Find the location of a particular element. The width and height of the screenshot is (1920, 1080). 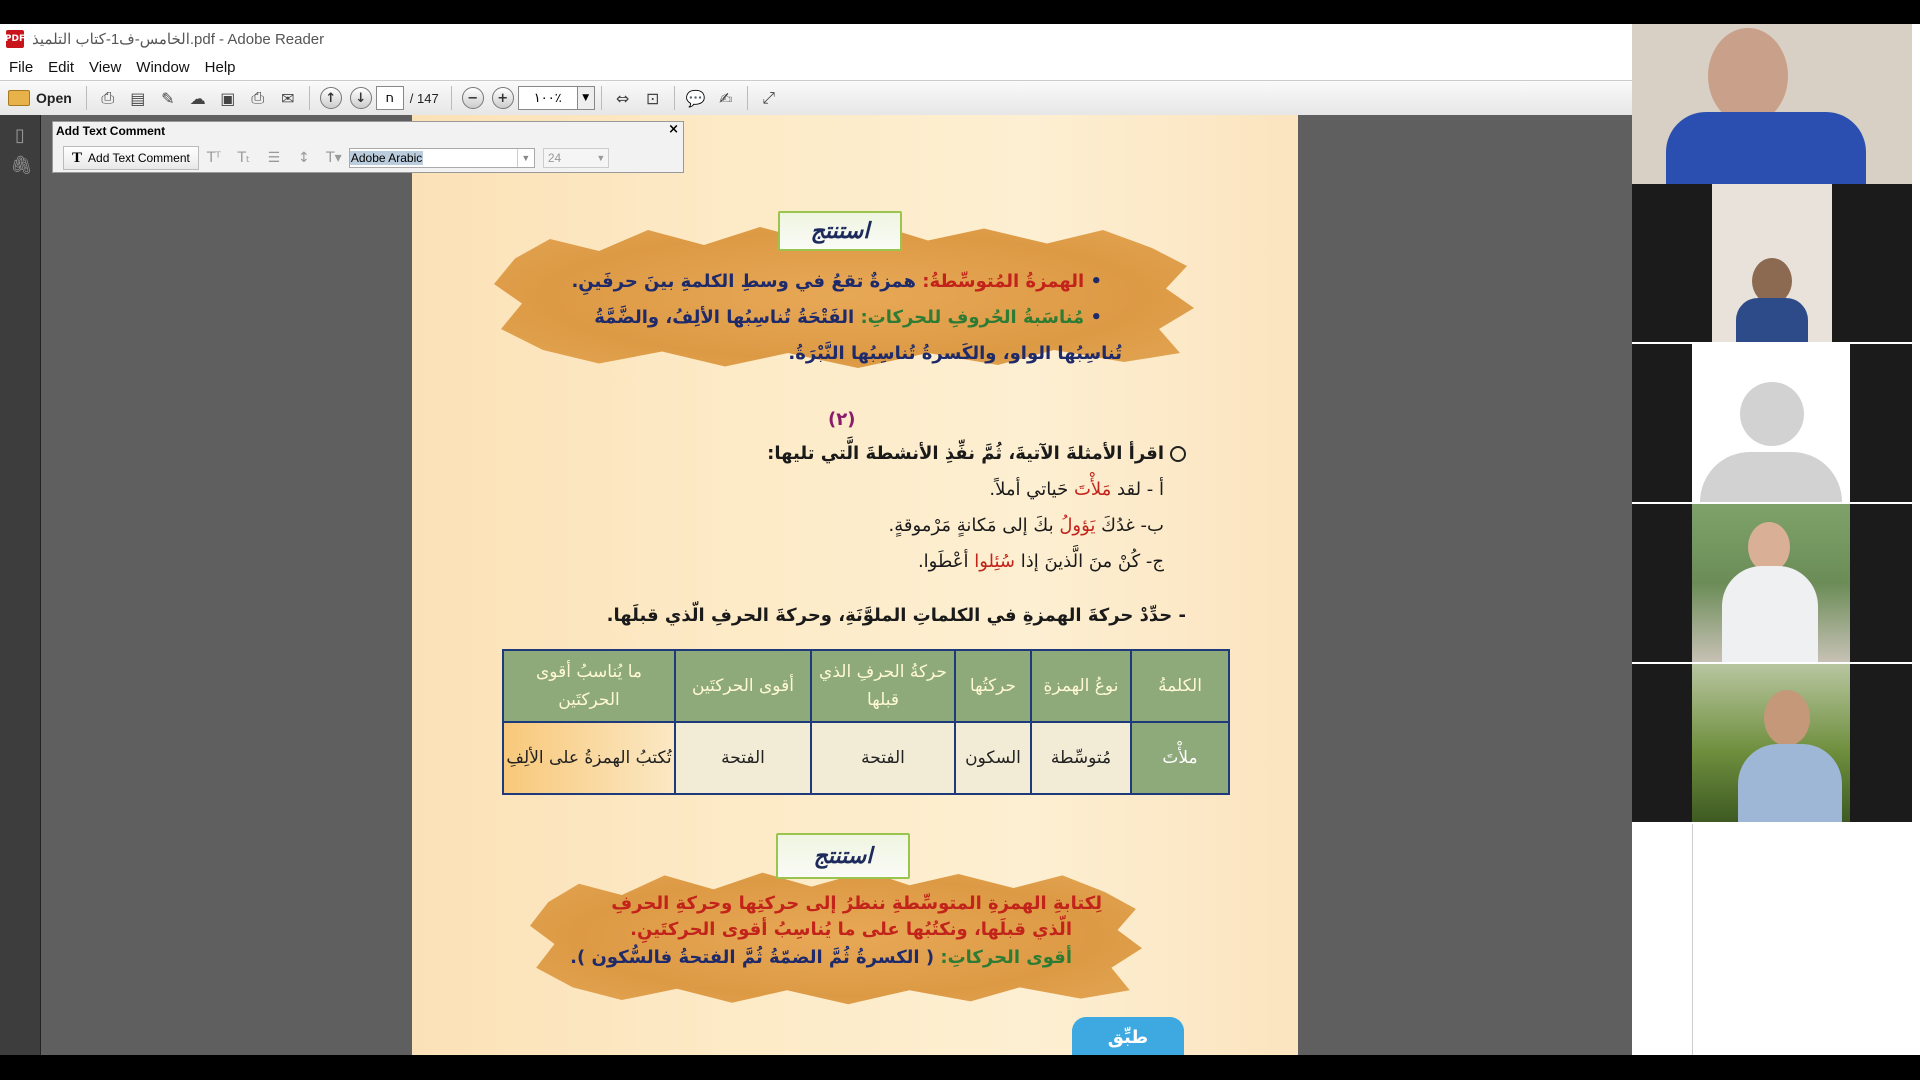

arrow-down-icon: ↓ is located at coordinates (360, 98).